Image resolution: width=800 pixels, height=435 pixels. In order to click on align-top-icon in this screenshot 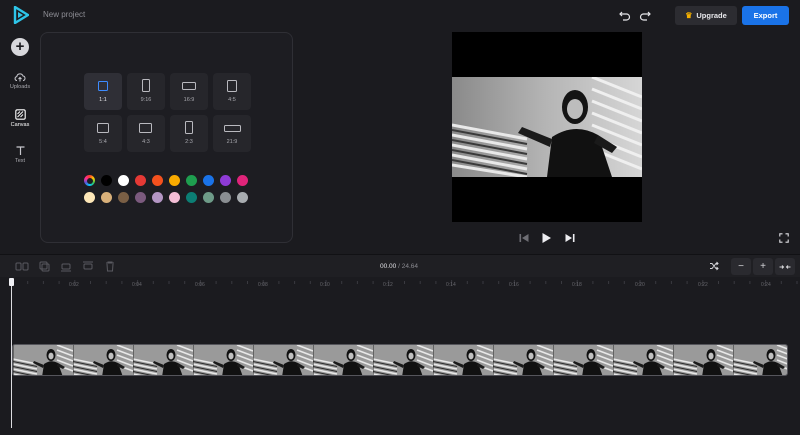, I will do `click(88, 266)`.